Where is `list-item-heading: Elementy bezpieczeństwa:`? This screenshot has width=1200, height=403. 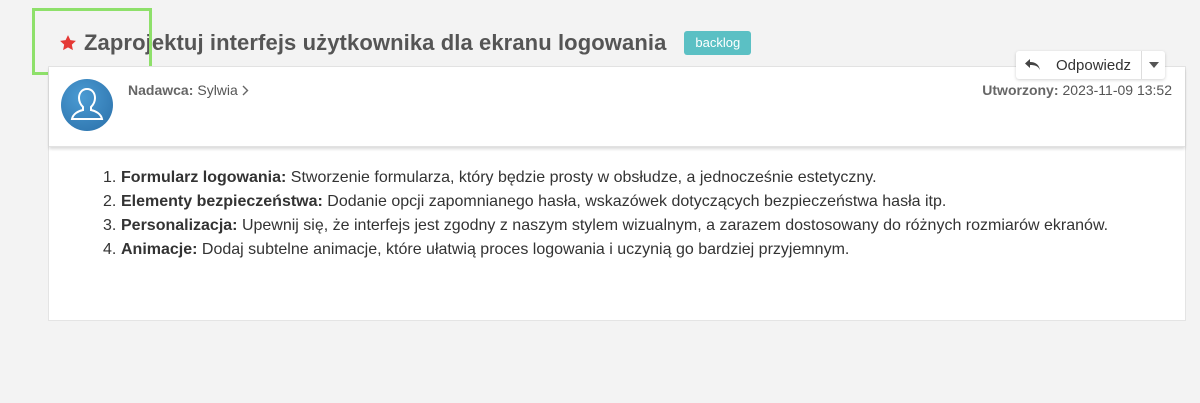 list-item-heading: Elementy bezpieczeństwa: is located at coordinates (222, 201).